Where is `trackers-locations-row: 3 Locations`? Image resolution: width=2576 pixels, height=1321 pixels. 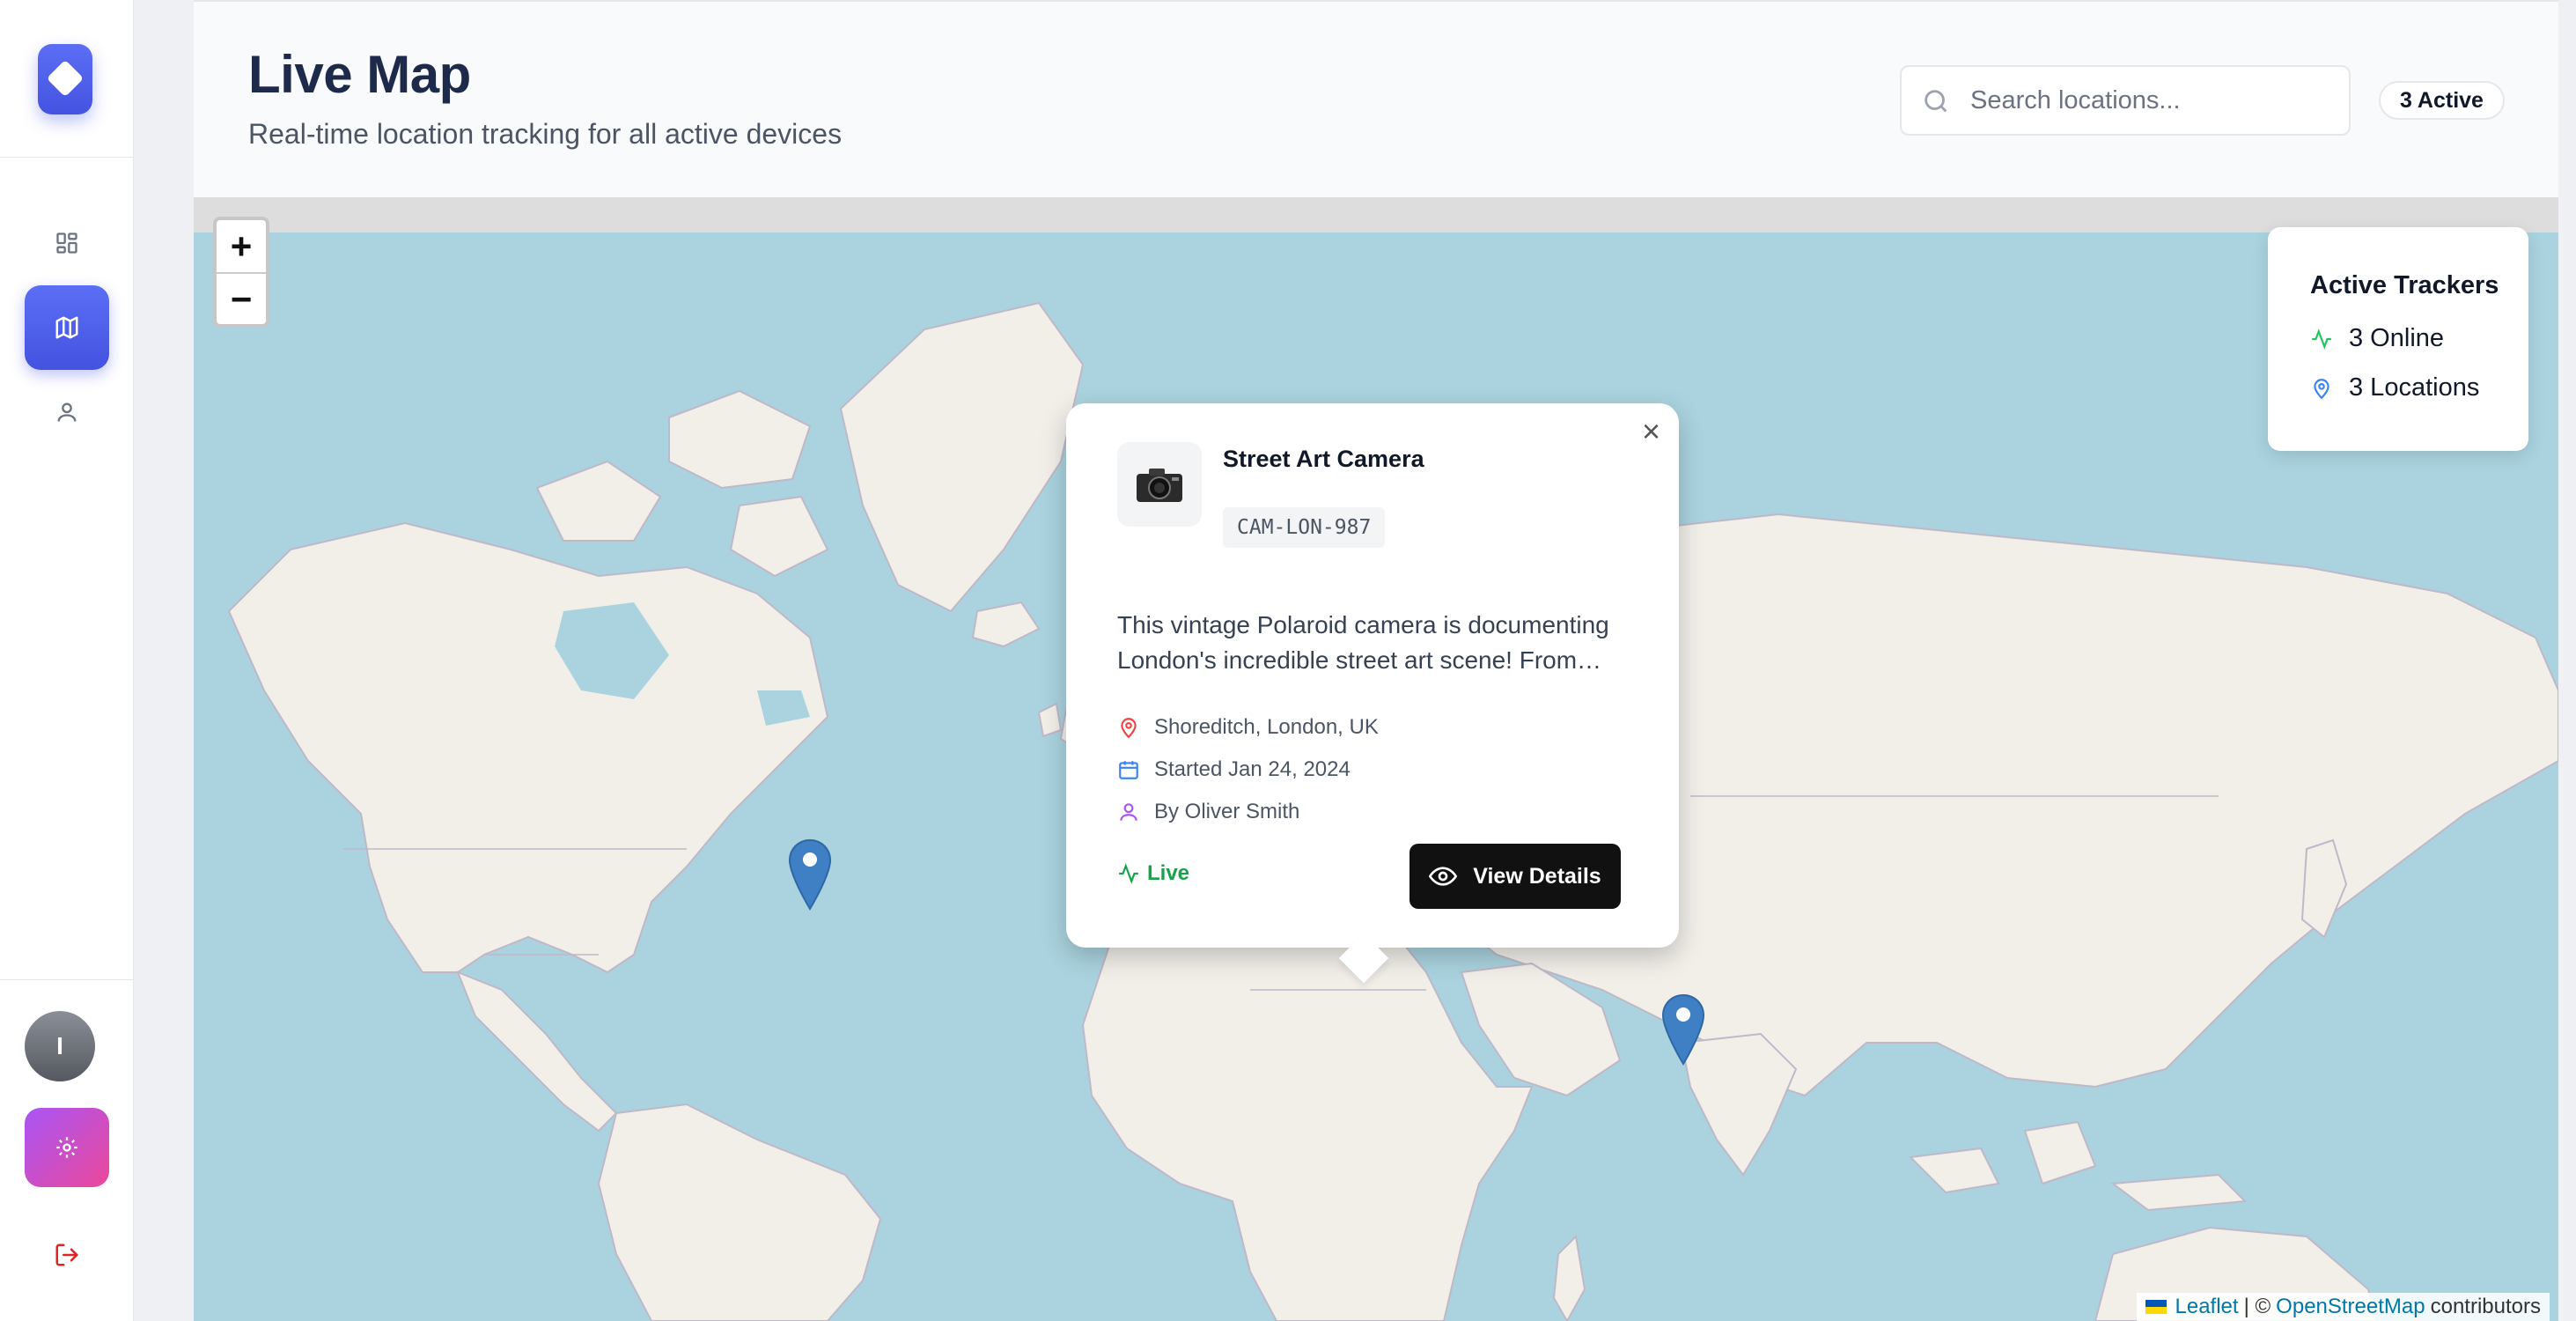
trackers-locations-row: 3 Locations is located at coordinates (2394, 388).